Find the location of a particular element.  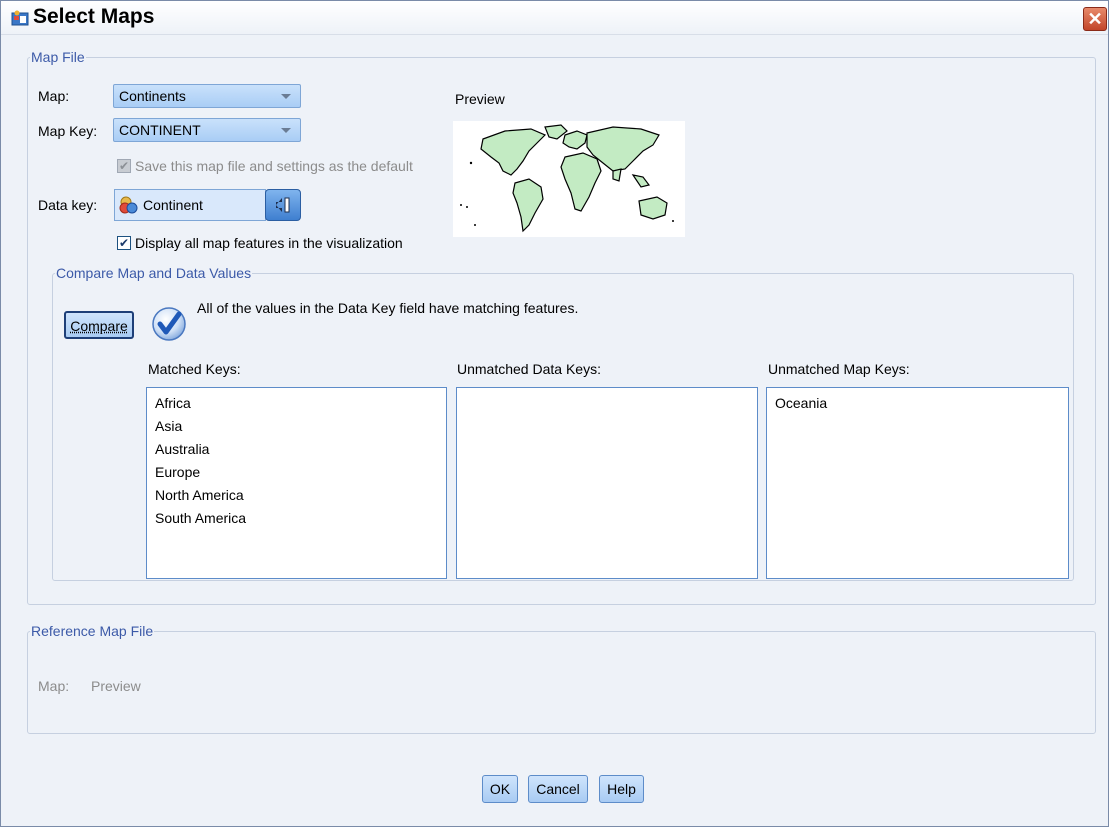

save-default-checkbox: ✔ is located at coordinates (124, 166).